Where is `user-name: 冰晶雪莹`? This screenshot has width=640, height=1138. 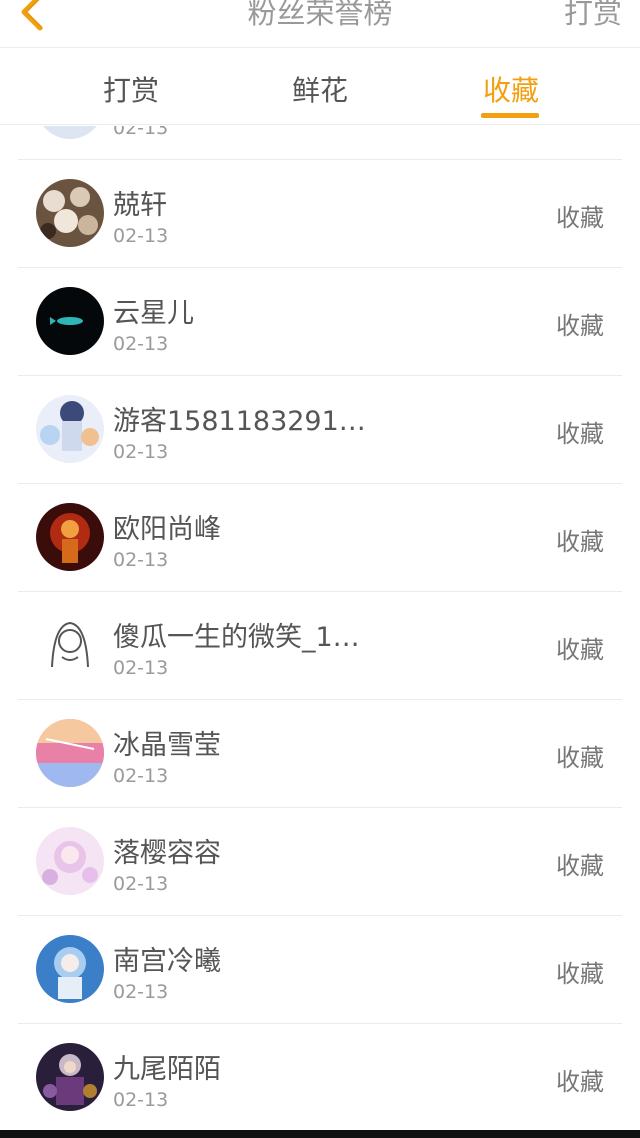 user-name: 冰晶雪莹 is located at coordinates (167, 745).